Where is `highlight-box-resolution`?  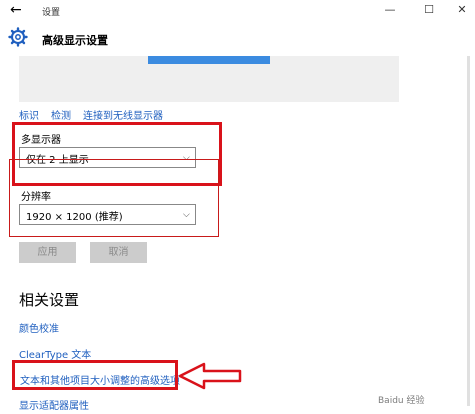
highlight-box-resolution is located at coordinates (114, 198).